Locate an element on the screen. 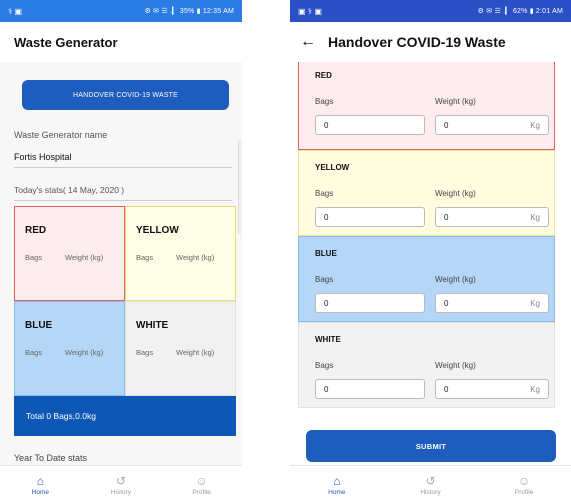 Image resolution: width=571 pixels, height=504 pixels. back-arrow-icon: ← is located at coordinates (308, 42).